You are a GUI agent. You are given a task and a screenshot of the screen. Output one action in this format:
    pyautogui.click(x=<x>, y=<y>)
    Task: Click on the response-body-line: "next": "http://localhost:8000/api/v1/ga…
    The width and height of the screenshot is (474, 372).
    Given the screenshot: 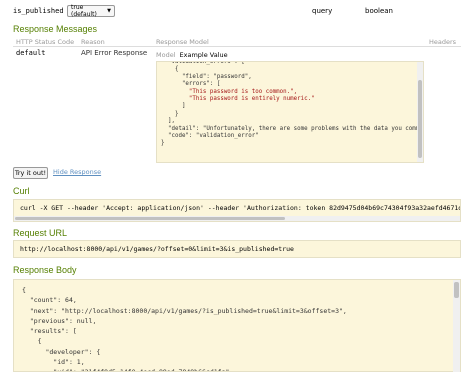 What is the action you would take?
    pyautogui.click(x=184, y=310)
    